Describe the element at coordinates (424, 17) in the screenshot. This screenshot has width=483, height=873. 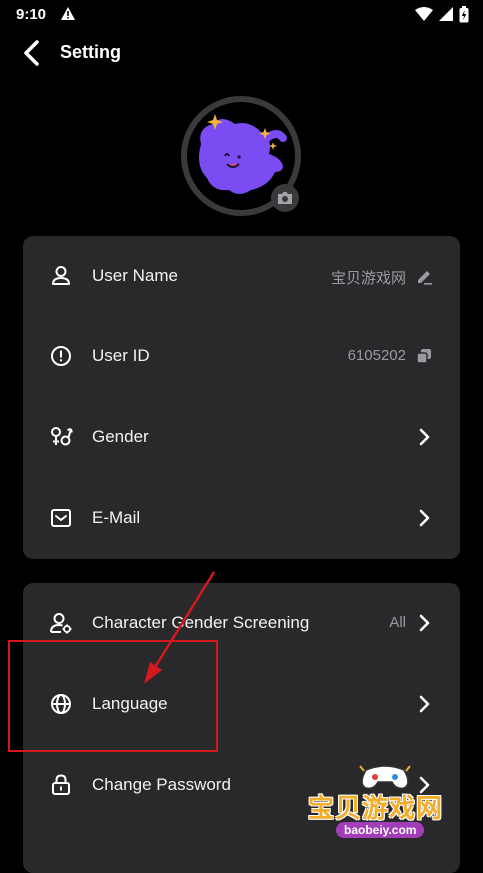
I see `wifi-icon` at that location.